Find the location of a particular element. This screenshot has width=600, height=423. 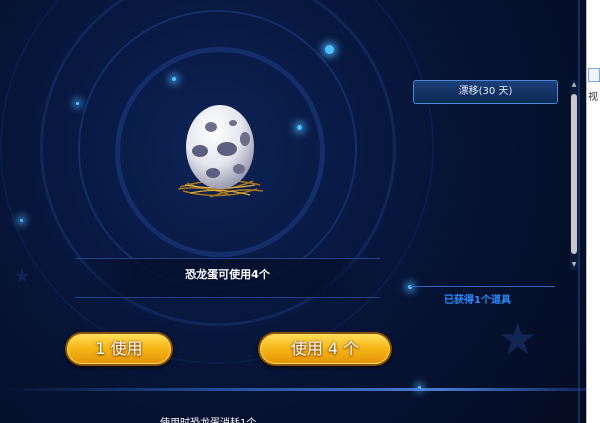

item-caption: 恐龙蛋可使用4个 is located at coordinates (227, 274).